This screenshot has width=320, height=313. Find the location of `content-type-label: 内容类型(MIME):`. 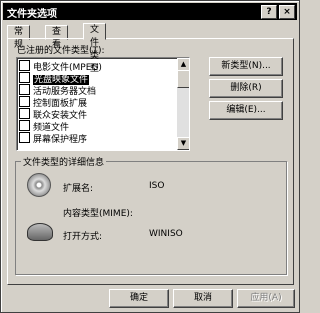

content-type-label: 内容类型(MIME): is located at coordinates (98, 214).